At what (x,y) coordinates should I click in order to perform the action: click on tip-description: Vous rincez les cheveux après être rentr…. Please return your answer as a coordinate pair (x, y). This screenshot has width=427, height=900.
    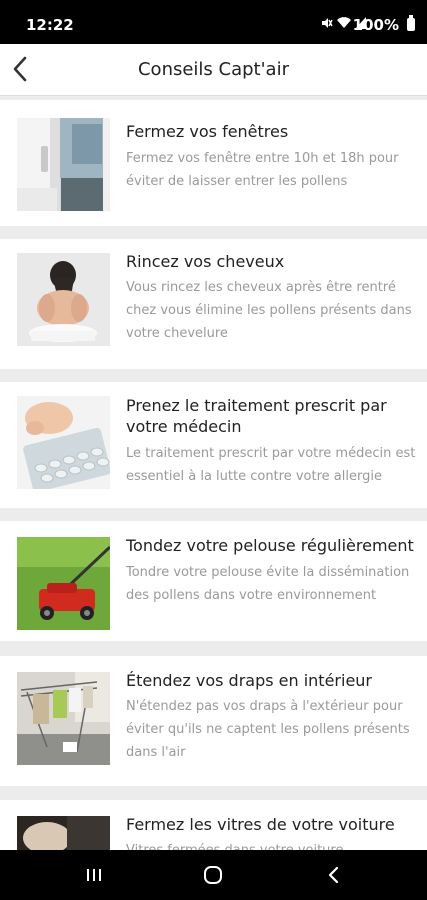
    Looking at the image, I should click on (269, 310).